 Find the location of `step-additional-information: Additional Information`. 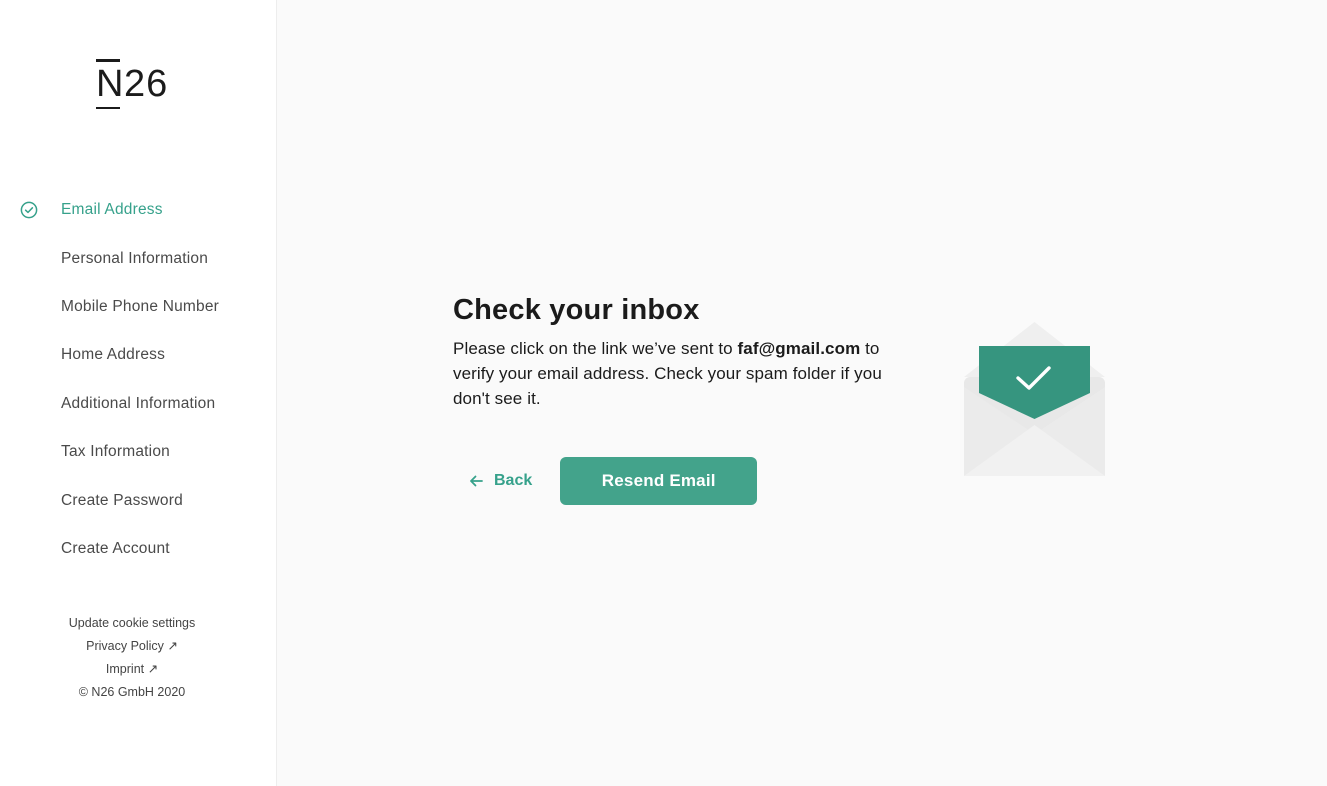

step-additional-information: Additional Information is located at coordinates (138, 404).